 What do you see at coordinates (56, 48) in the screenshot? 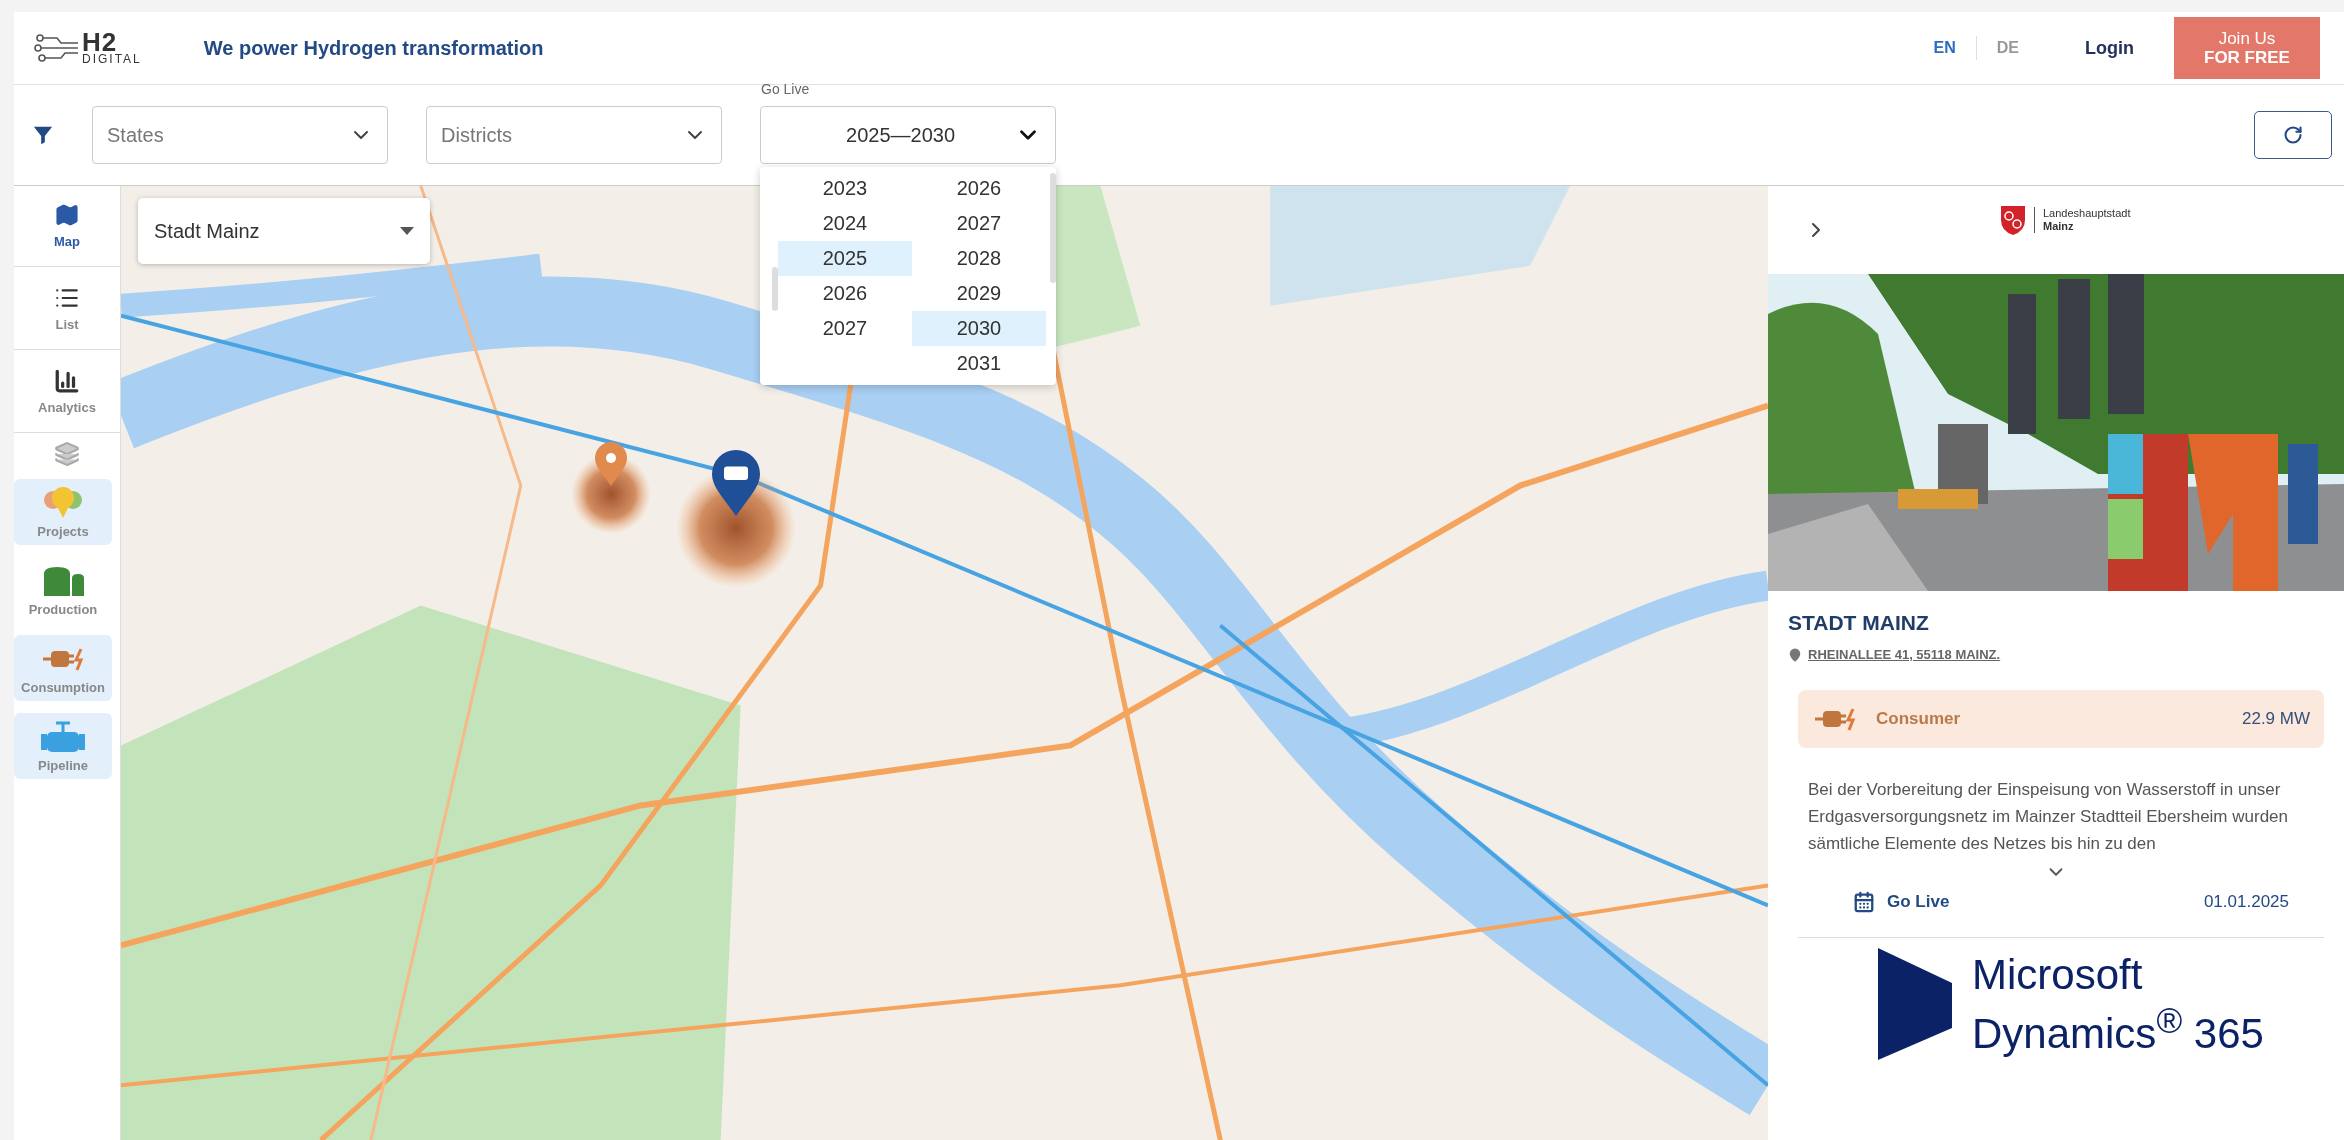
I see `circuit-icon` at bounding box center [56, 48].